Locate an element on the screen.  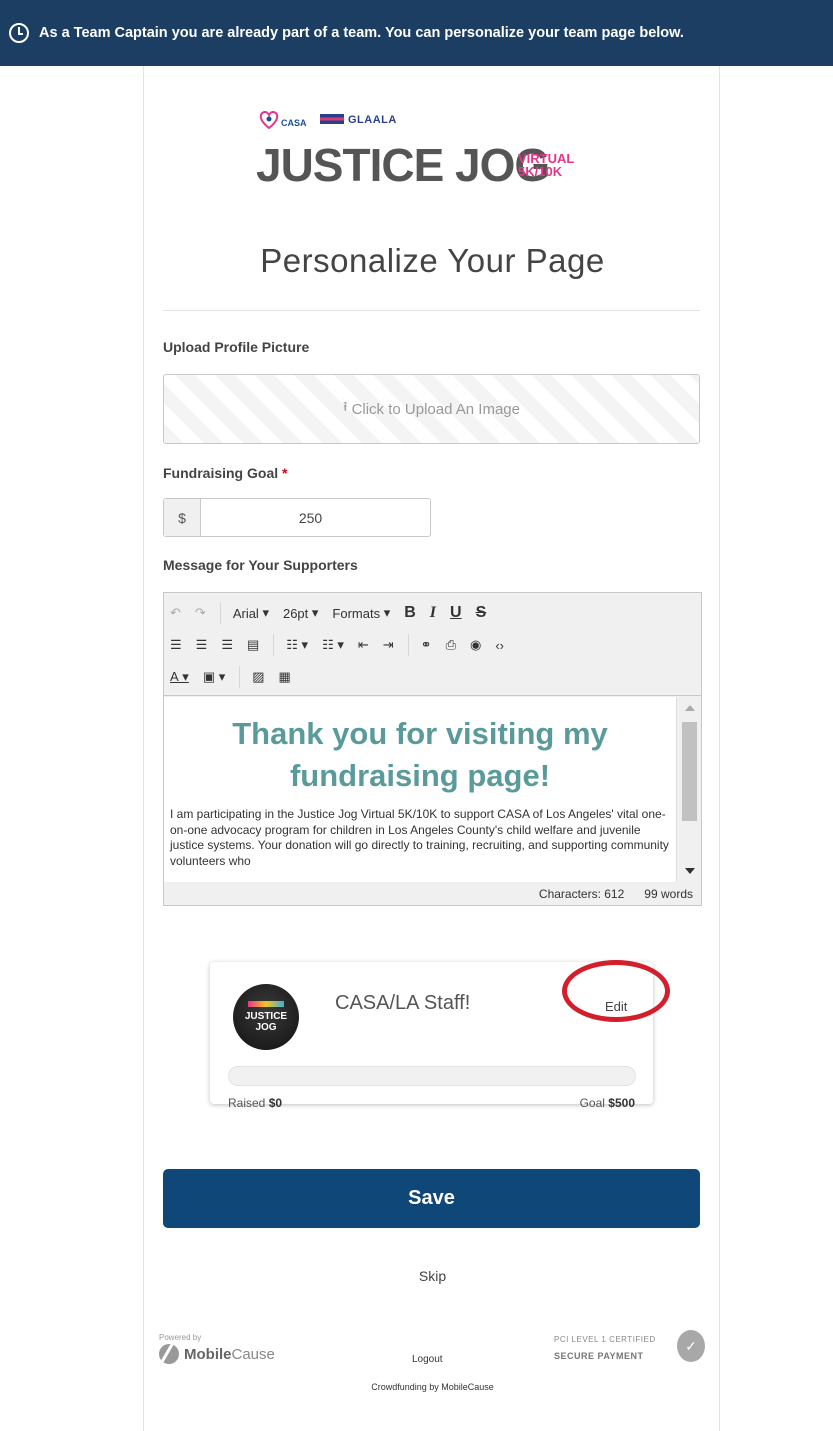
casa-logo-text: CASA is located at coordinates (294, 123).